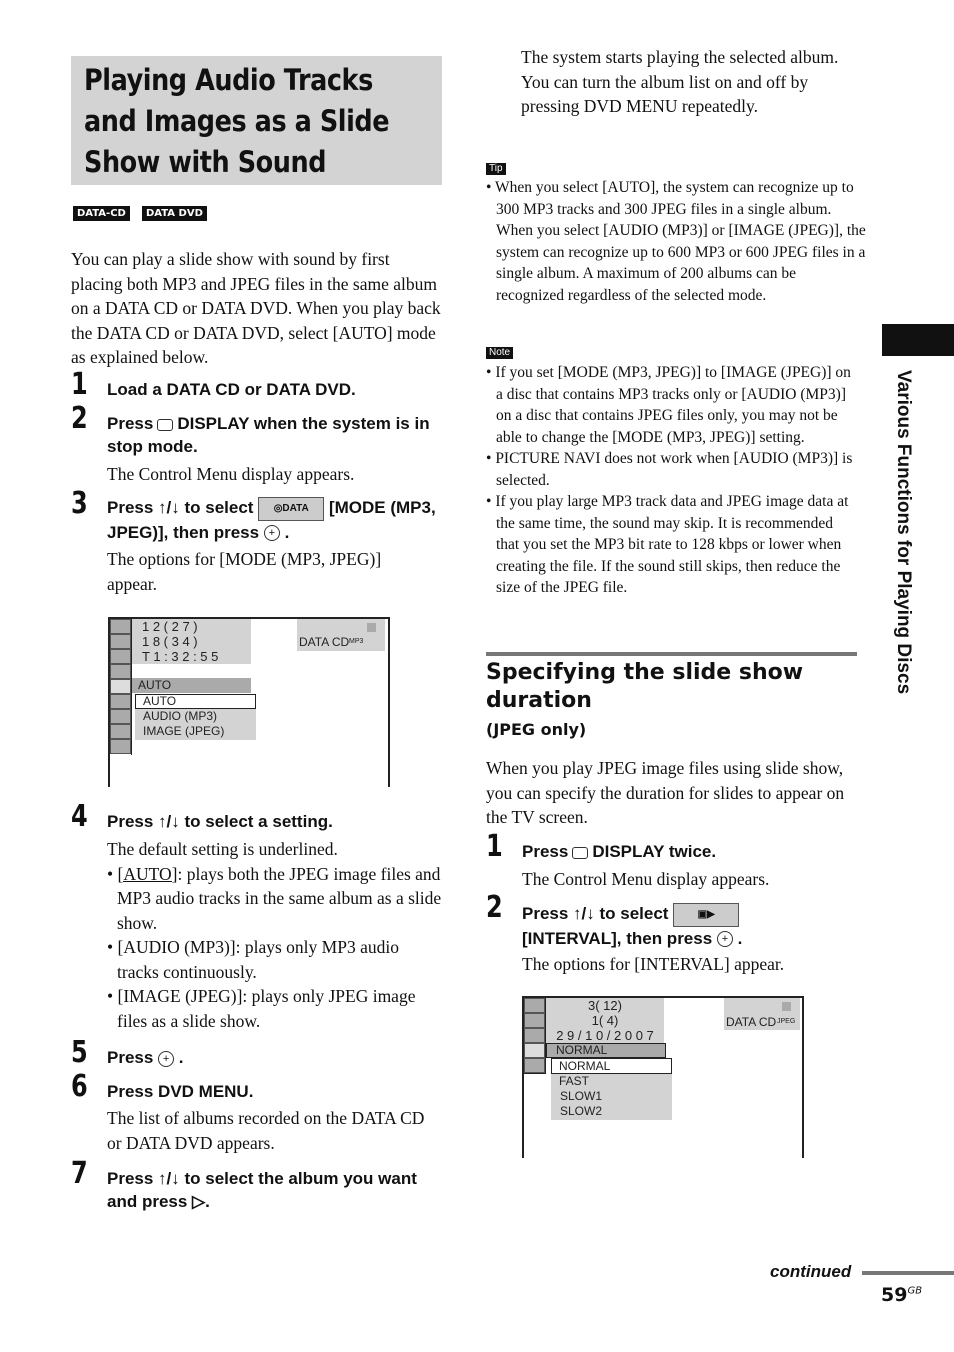 The height and width of the screenshot is (1352, 954). Describe the element at coordinates (671, 654) in the screenshot. I see `section-divider` at that location.